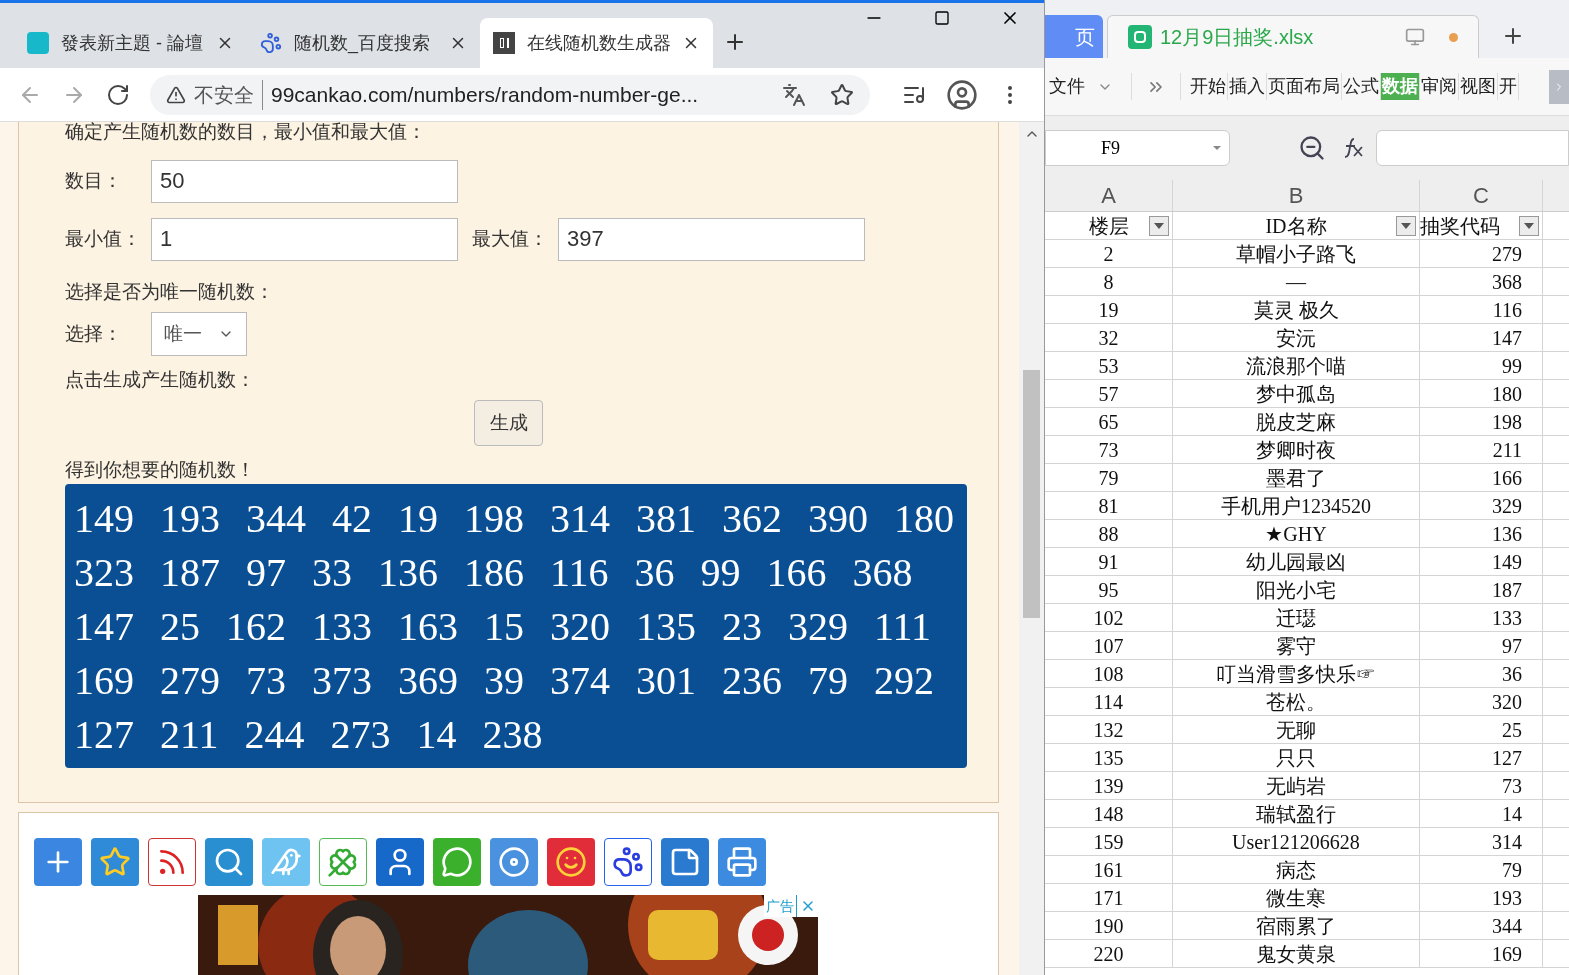 The width and height of the screenshot is (1569, 975). Describe the element at coordinates (1031, 494) in the screenshot. I see `scrollbar-thumb` at that location.